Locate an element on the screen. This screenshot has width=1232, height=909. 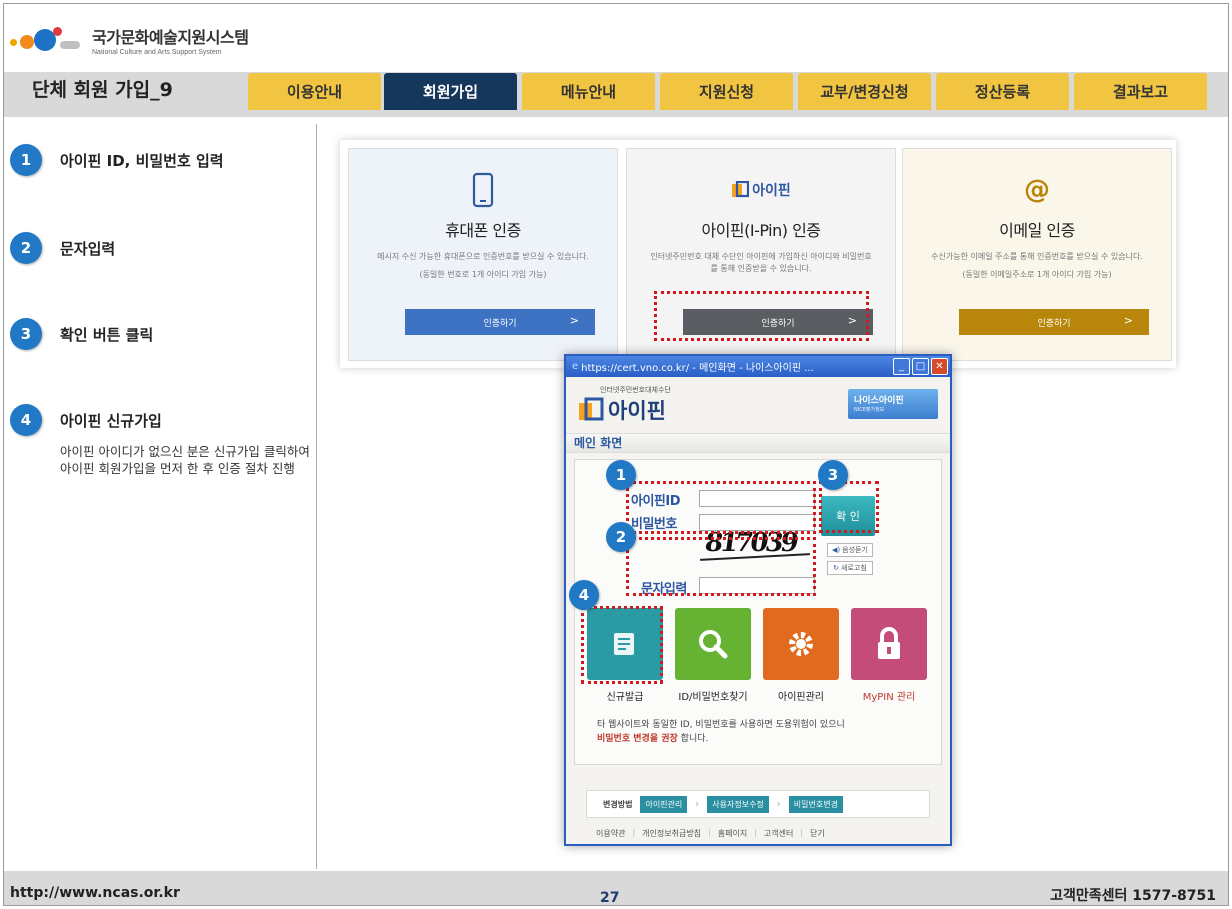
lock-icon is located at coordinates (889, 643).